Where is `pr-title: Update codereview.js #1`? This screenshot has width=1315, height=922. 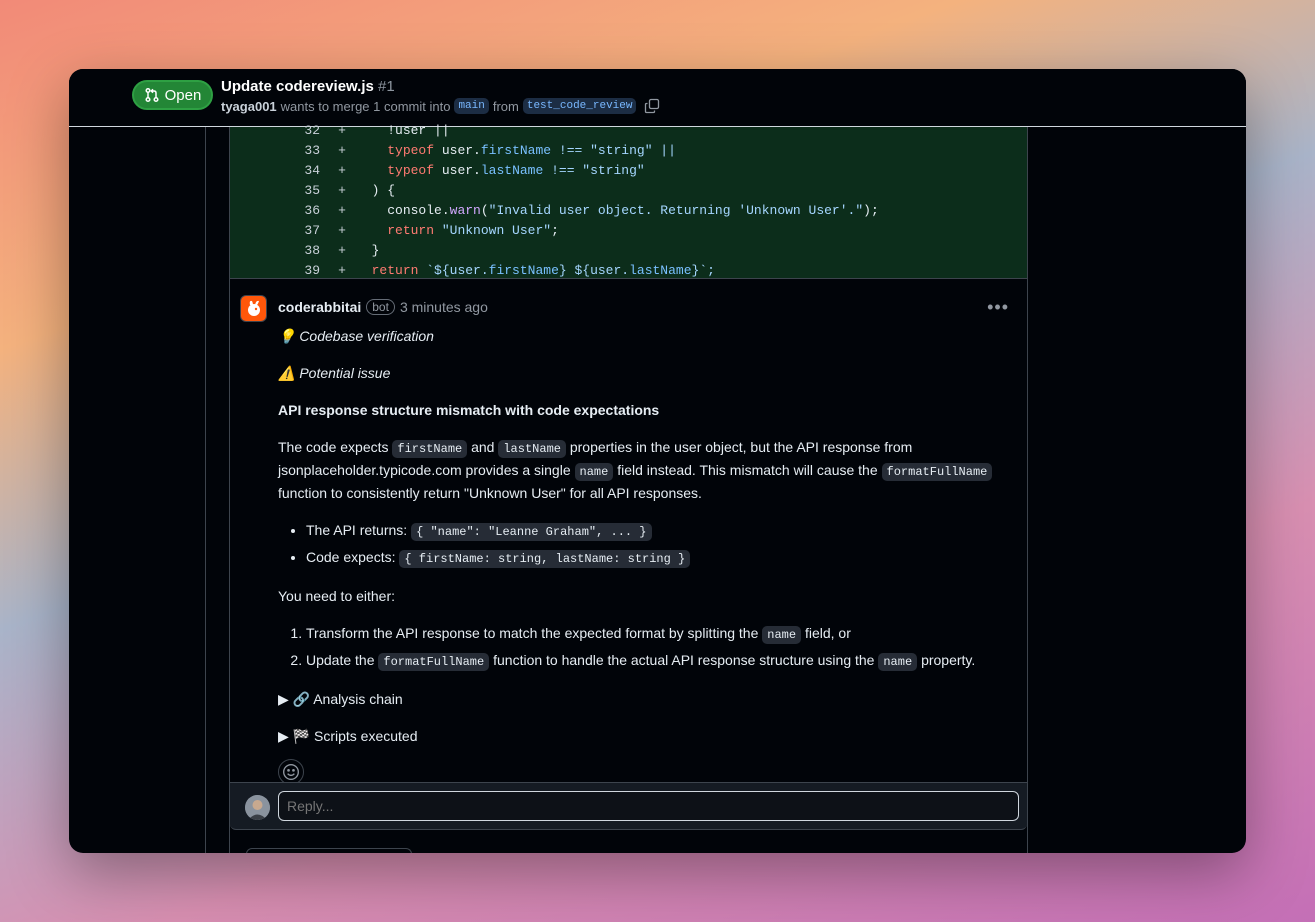
pr-title: Update codereview.js #1 is located at coordinates (308, 86).